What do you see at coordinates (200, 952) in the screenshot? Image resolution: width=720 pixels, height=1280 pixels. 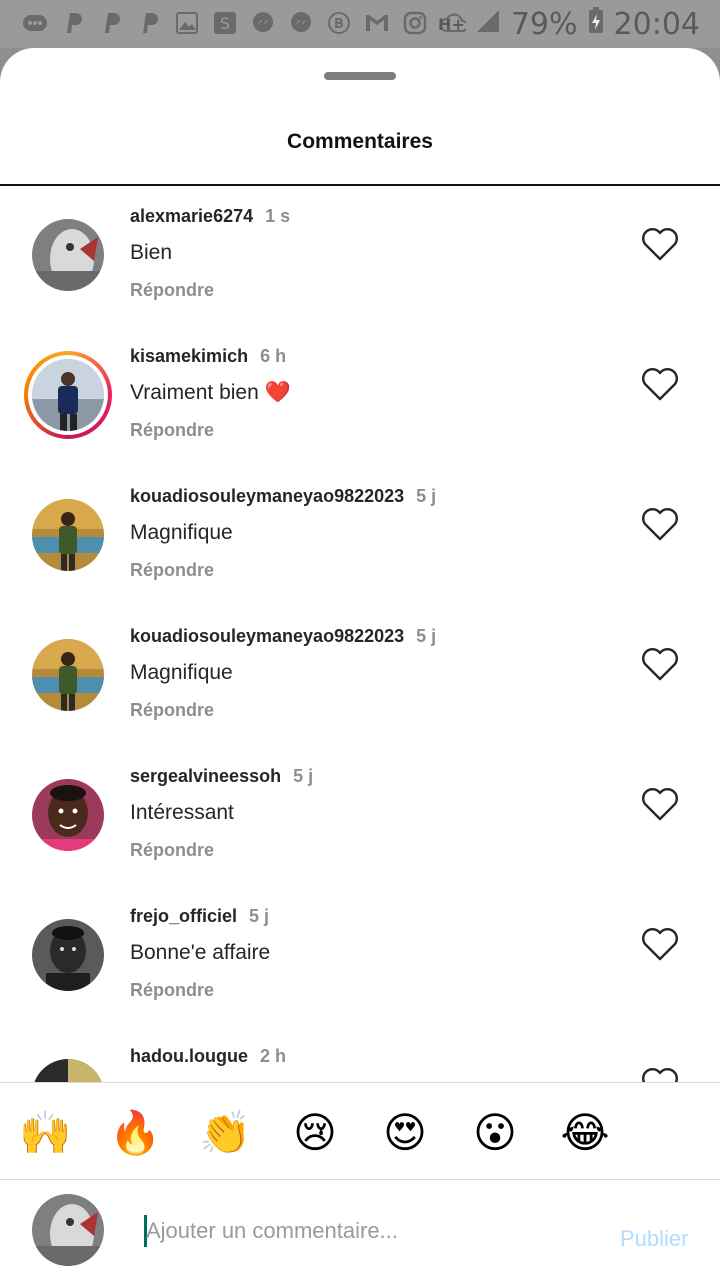 I see `comment-text: Bonne'e affaire` at bounding box center [200, 952].